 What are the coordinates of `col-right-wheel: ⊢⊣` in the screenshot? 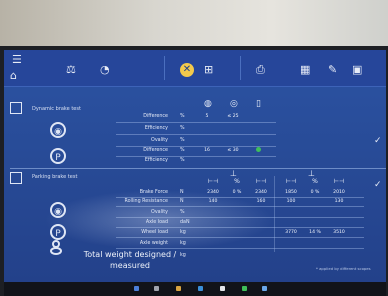 It's located at (261, 181).